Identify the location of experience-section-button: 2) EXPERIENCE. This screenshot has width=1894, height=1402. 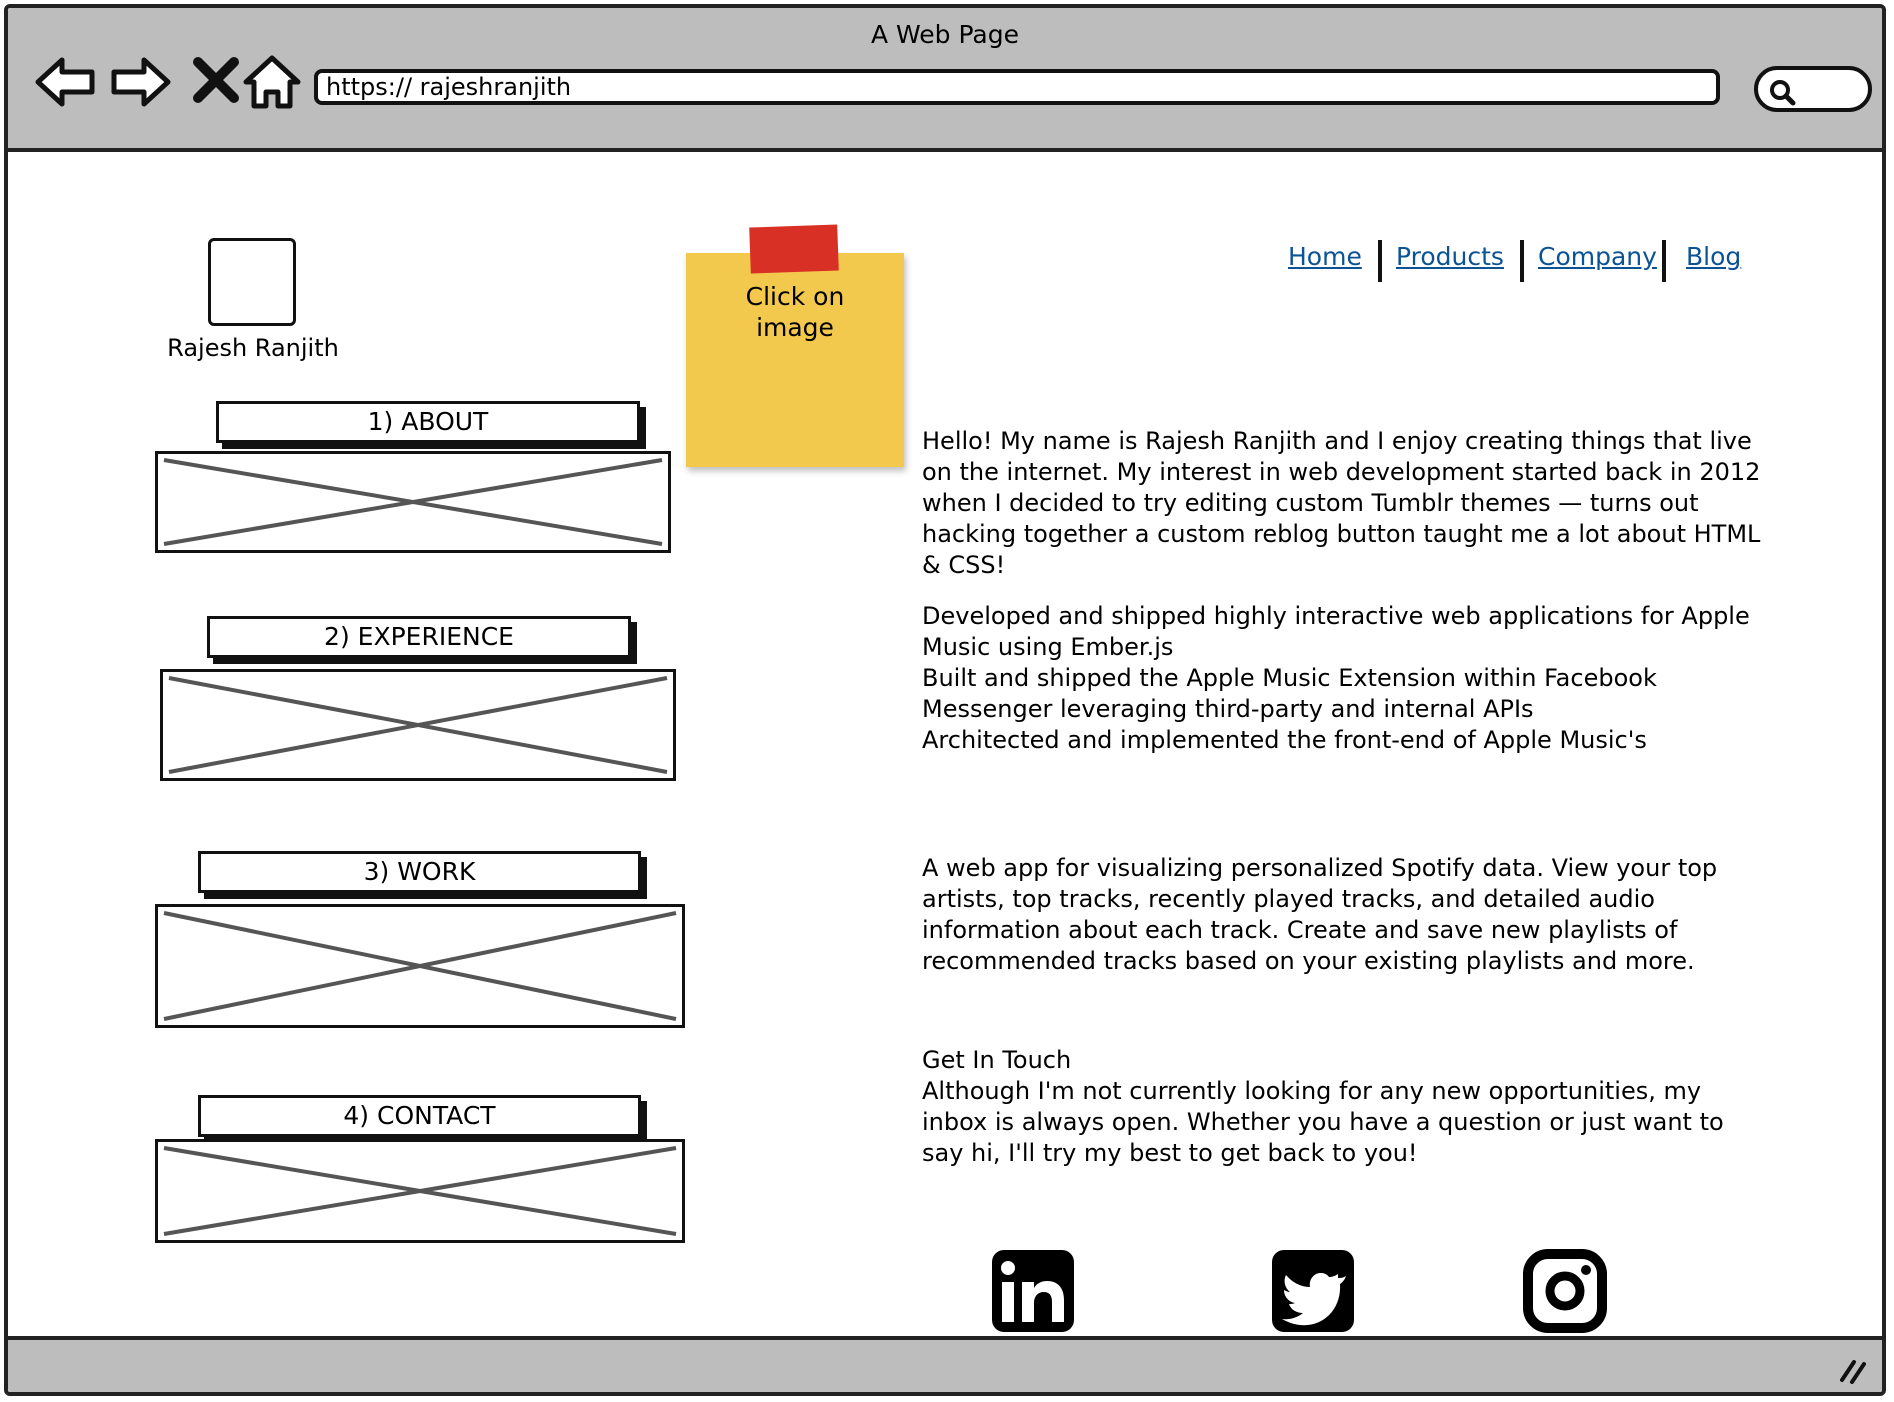
(419, 637).